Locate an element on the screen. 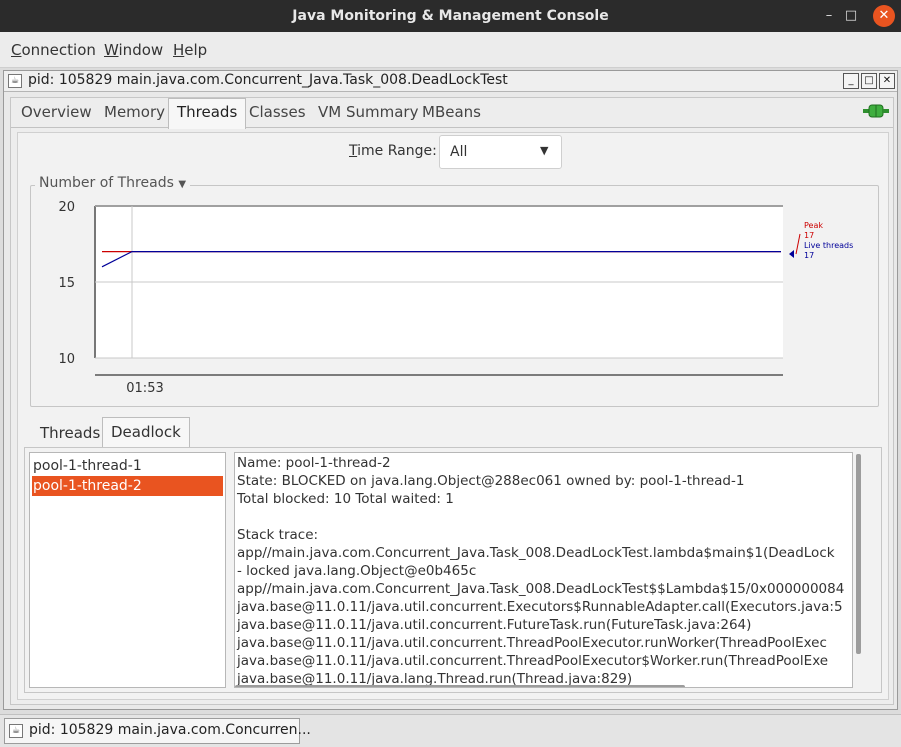  chevron-down-icon: ▼ is located at coordinates (544, 150).